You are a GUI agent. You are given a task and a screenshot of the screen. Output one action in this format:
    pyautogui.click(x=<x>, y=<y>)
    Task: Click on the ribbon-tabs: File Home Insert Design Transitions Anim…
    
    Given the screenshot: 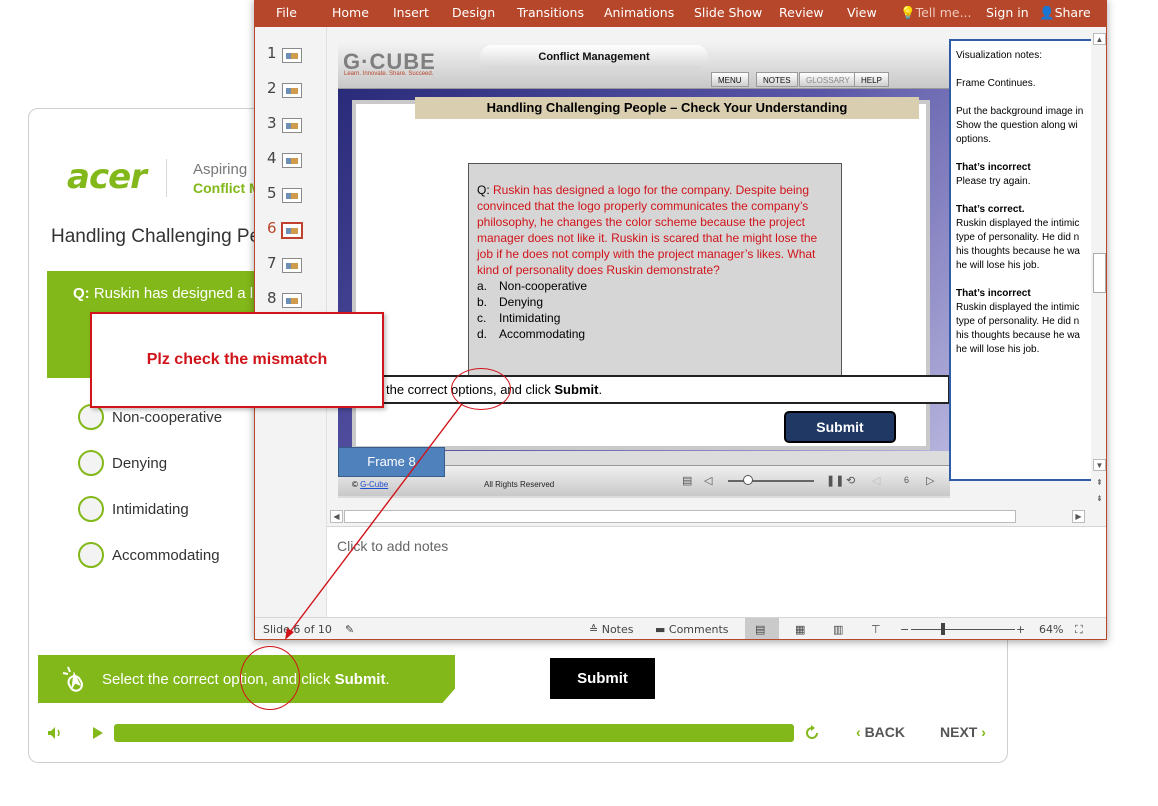 What is the action you would take?
    pyautogui.click(x=680, y=13)
    